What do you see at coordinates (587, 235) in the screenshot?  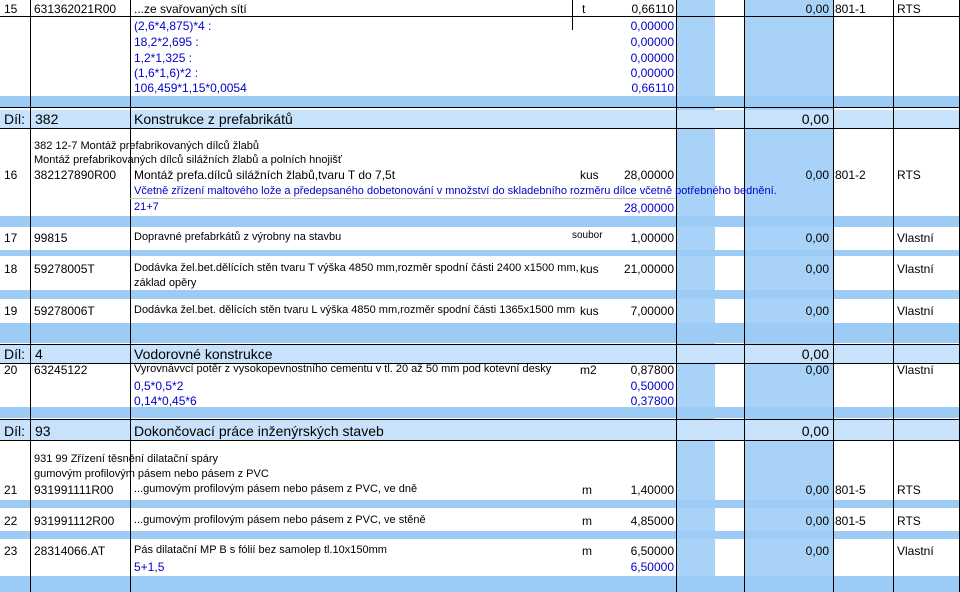 I see `row-unit: soubor` at bounding box center [587, 235].